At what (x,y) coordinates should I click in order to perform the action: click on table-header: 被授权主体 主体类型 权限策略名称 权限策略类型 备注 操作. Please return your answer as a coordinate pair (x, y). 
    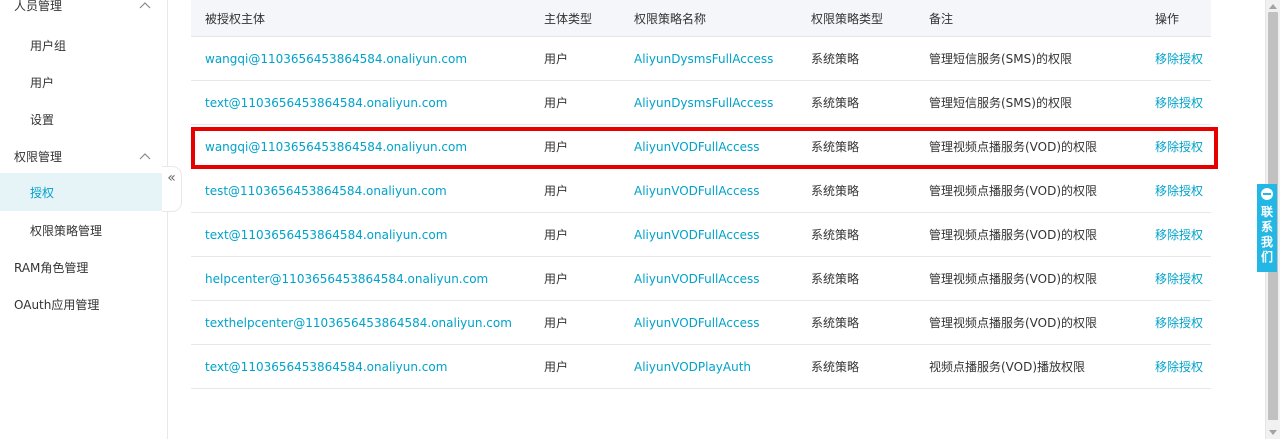
    Looking at the image, I should click on (701, 18).